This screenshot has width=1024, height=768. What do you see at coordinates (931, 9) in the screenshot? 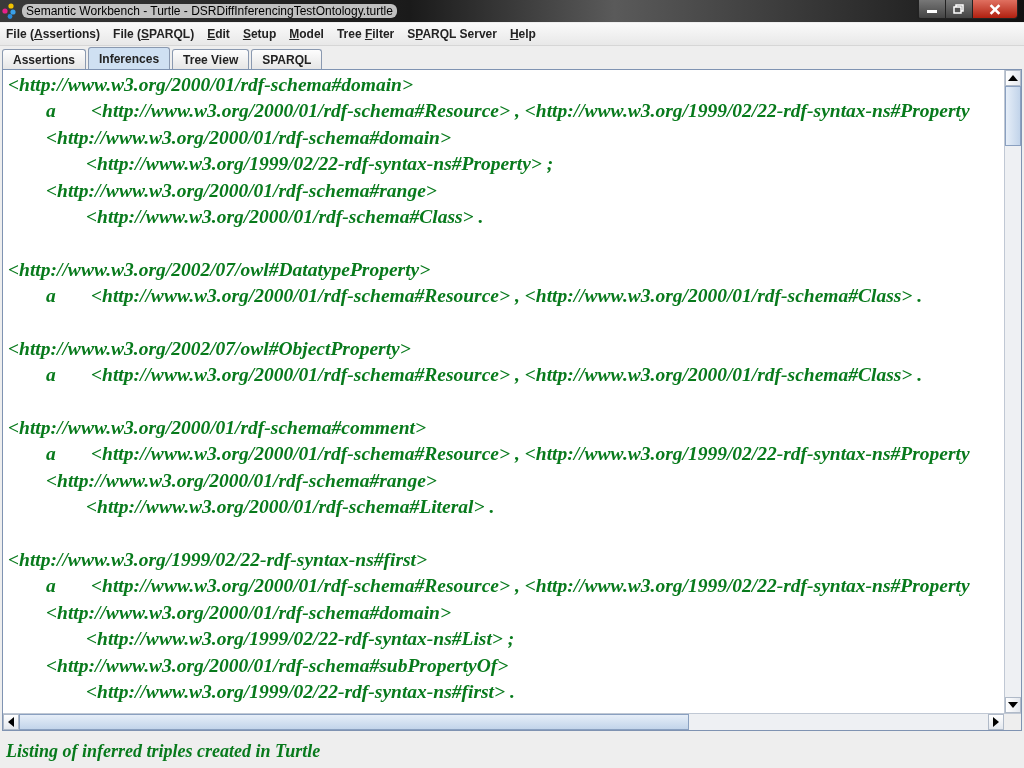
I see `minimize-button` at bounding box center [931, 9].